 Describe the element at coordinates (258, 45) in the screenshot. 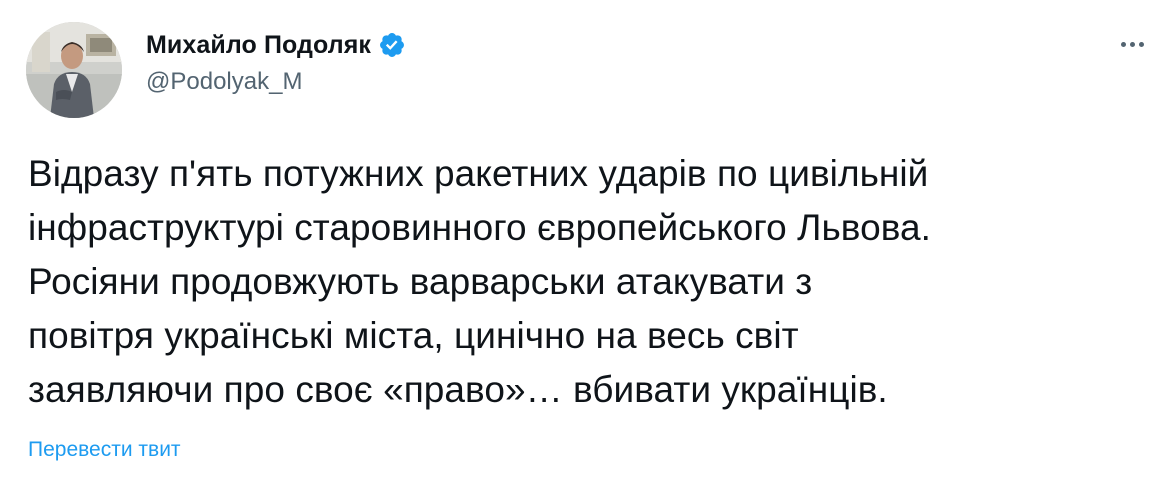

I see `author-name: Михайло Подоляк` at that location.